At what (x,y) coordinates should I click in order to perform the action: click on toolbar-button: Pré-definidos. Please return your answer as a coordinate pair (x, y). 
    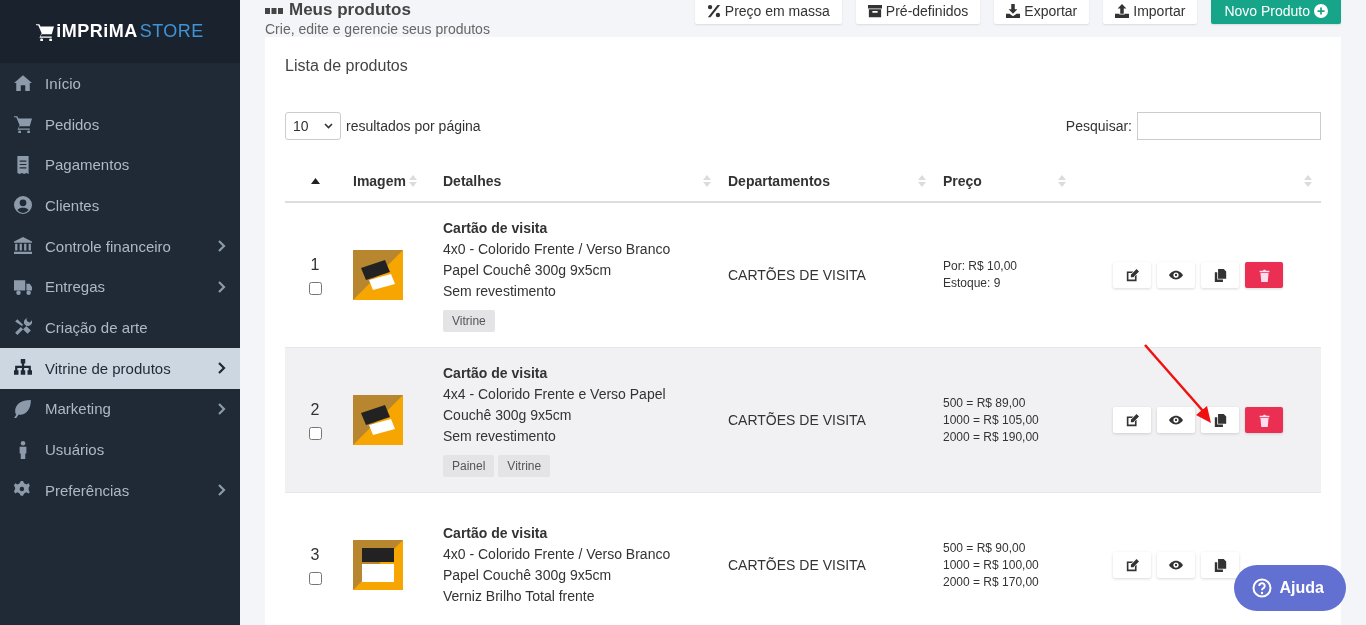
    Looking at the image, I should click on (918, 12).